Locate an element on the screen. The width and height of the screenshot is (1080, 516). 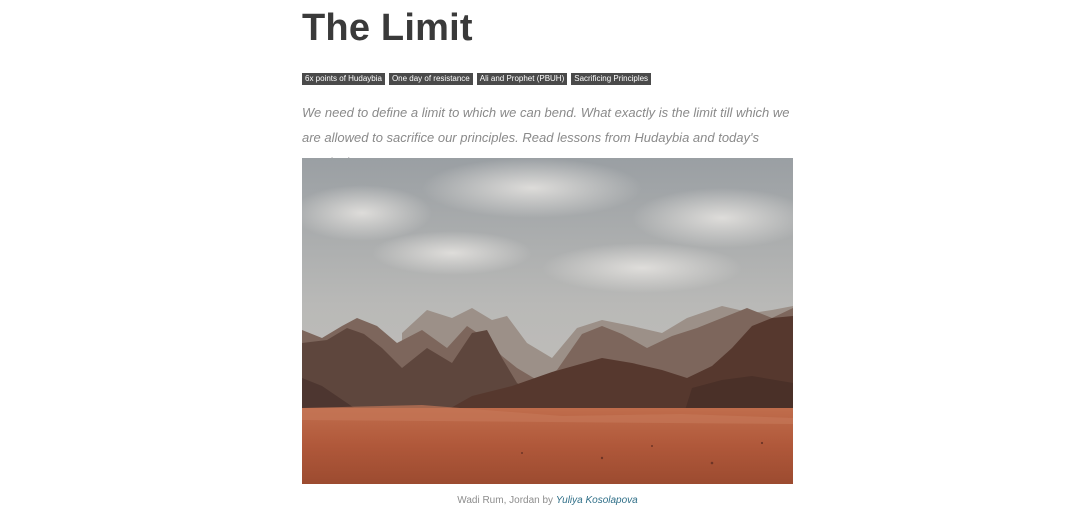
image-caption: Wadi Rum, Jordan by Yuliya Kosolapova is located at coordinates (547, 501).